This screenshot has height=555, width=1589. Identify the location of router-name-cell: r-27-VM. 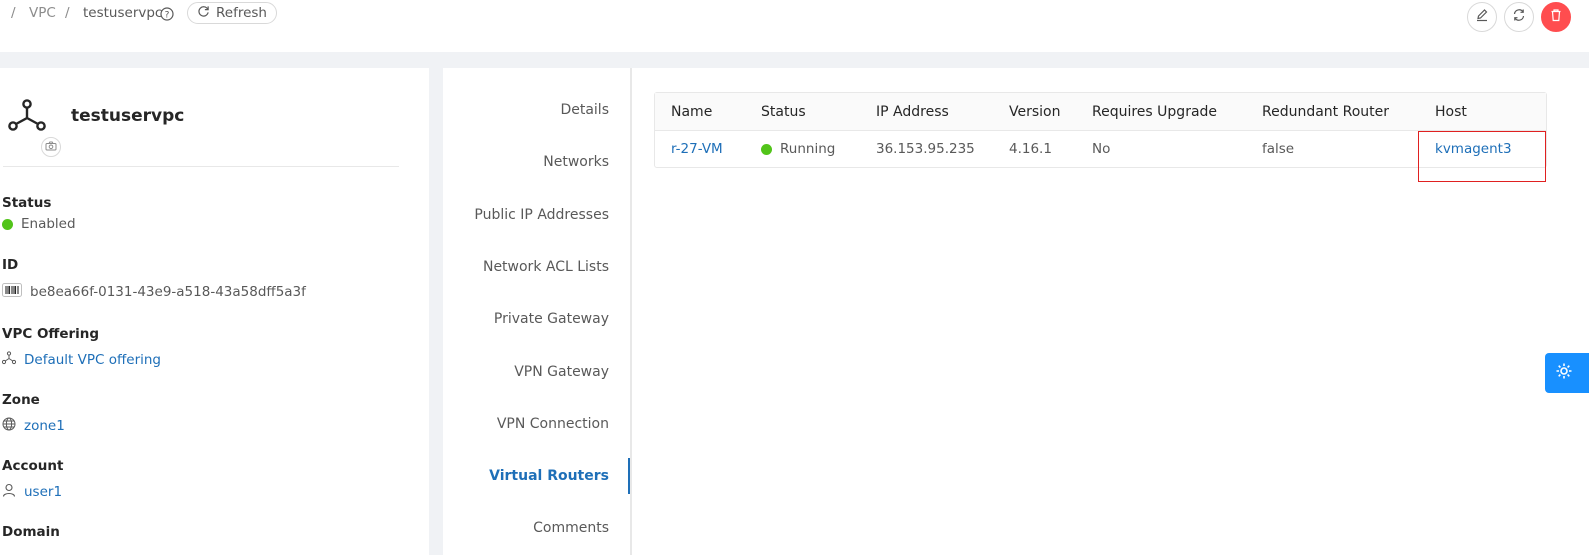
(697, 149).